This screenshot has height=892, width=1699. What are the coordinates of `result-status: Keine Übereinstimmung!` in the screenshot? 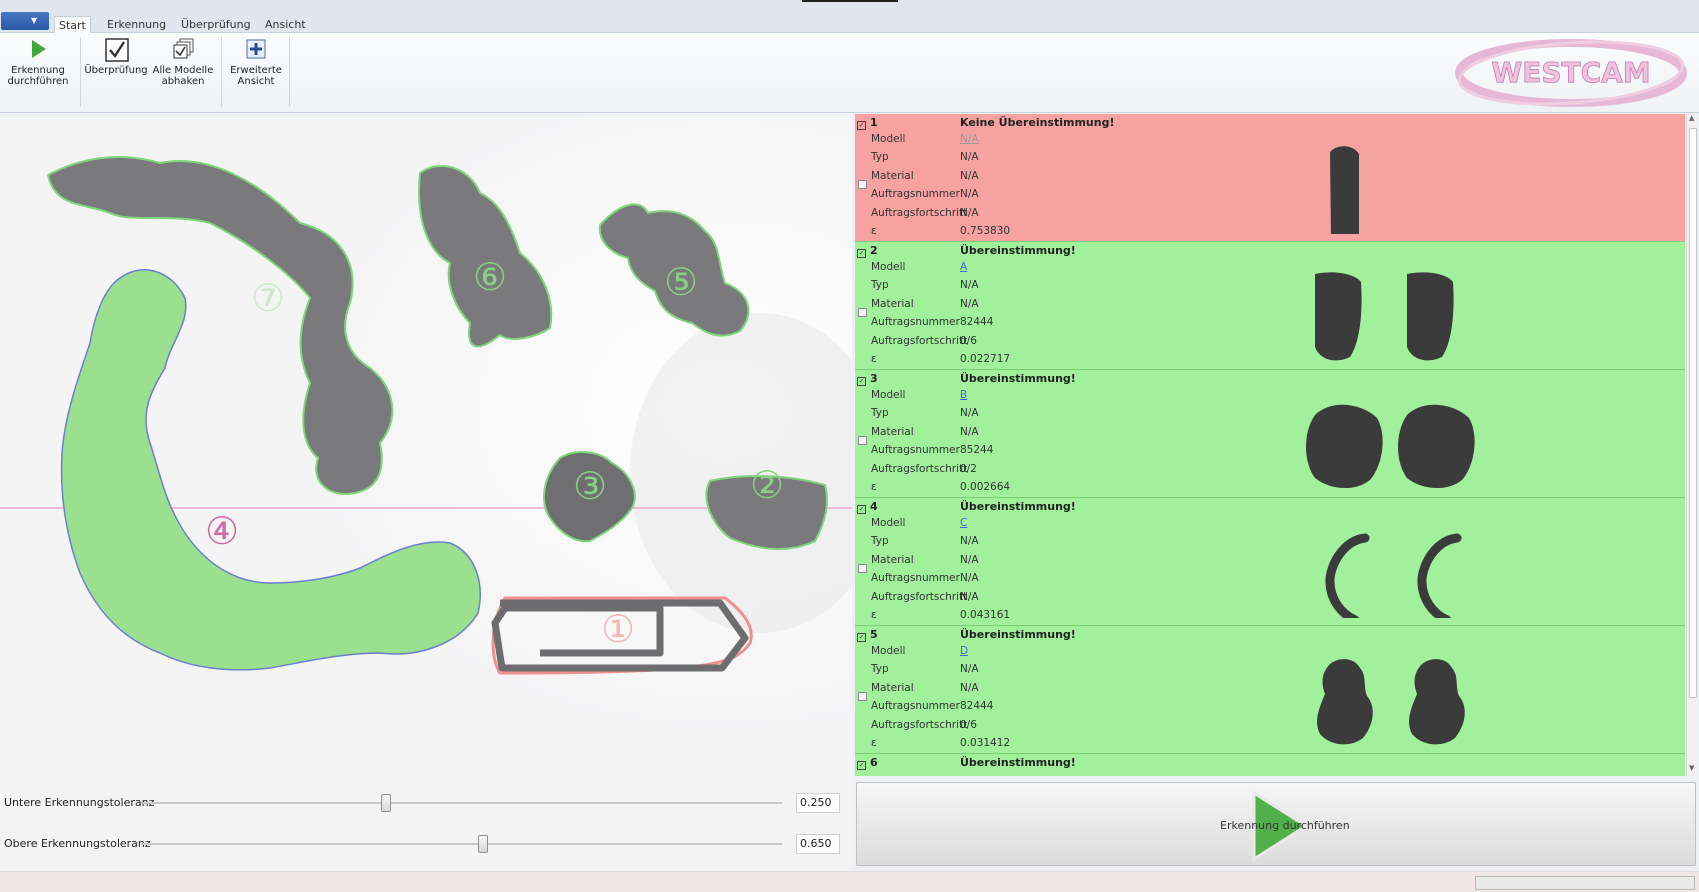 It's located at (1037, 122).